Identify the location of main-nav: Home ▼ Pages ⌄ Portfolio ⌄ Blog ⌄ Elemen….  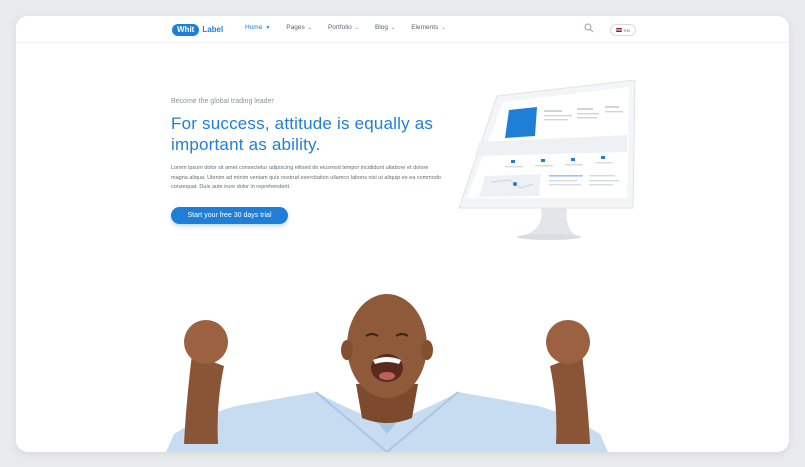
(353, 27).